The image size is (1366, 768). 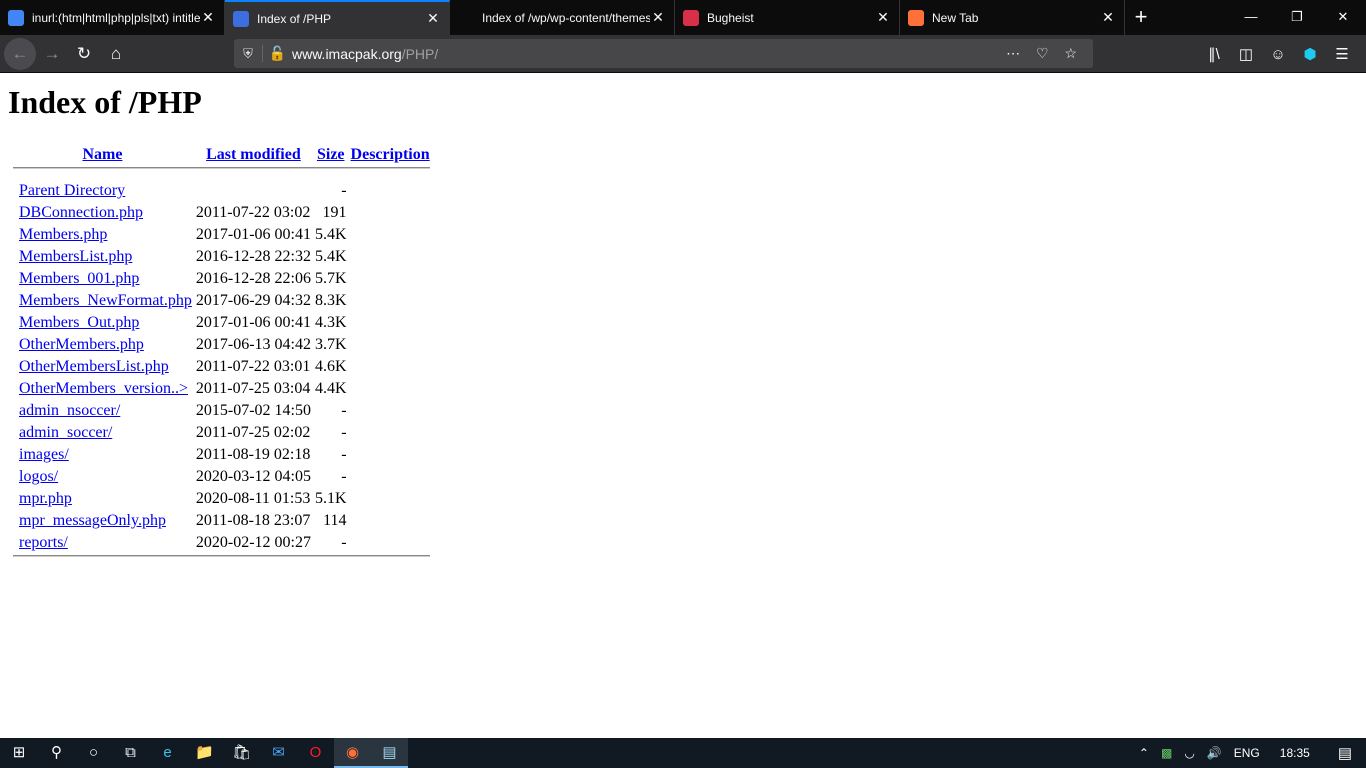 What do you see at coordinates (352, 753) in the screenshot?
I see `firefox-icon: ◉` at bounding box center [352, 753].